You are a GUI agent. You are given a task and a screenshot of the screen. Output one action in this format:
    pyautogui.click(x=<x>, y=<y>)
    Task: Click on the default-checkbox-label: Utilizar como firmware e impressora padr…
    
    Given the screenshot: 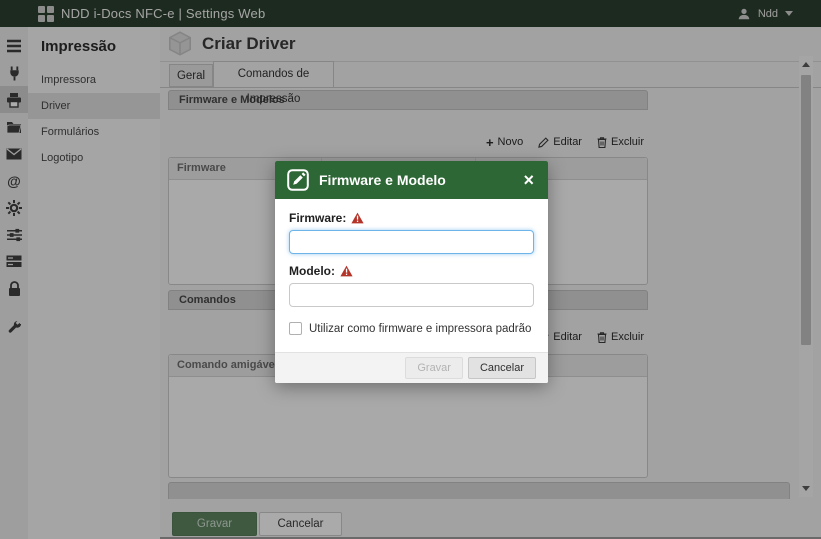 What is the action you would take?
    pyautogui.click(x=420, y=328)
    